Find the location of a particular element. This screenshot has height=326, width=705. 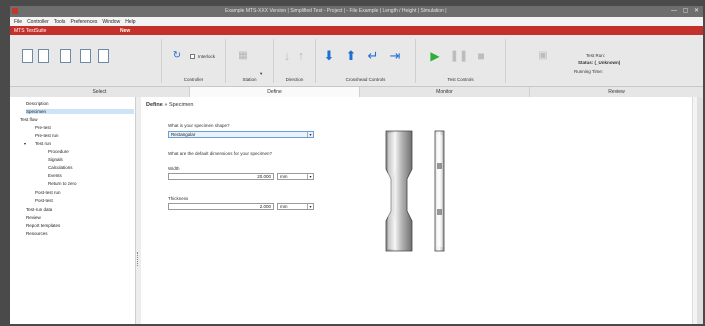

controller-group-label: Controller is located at coordinates (193, 79).